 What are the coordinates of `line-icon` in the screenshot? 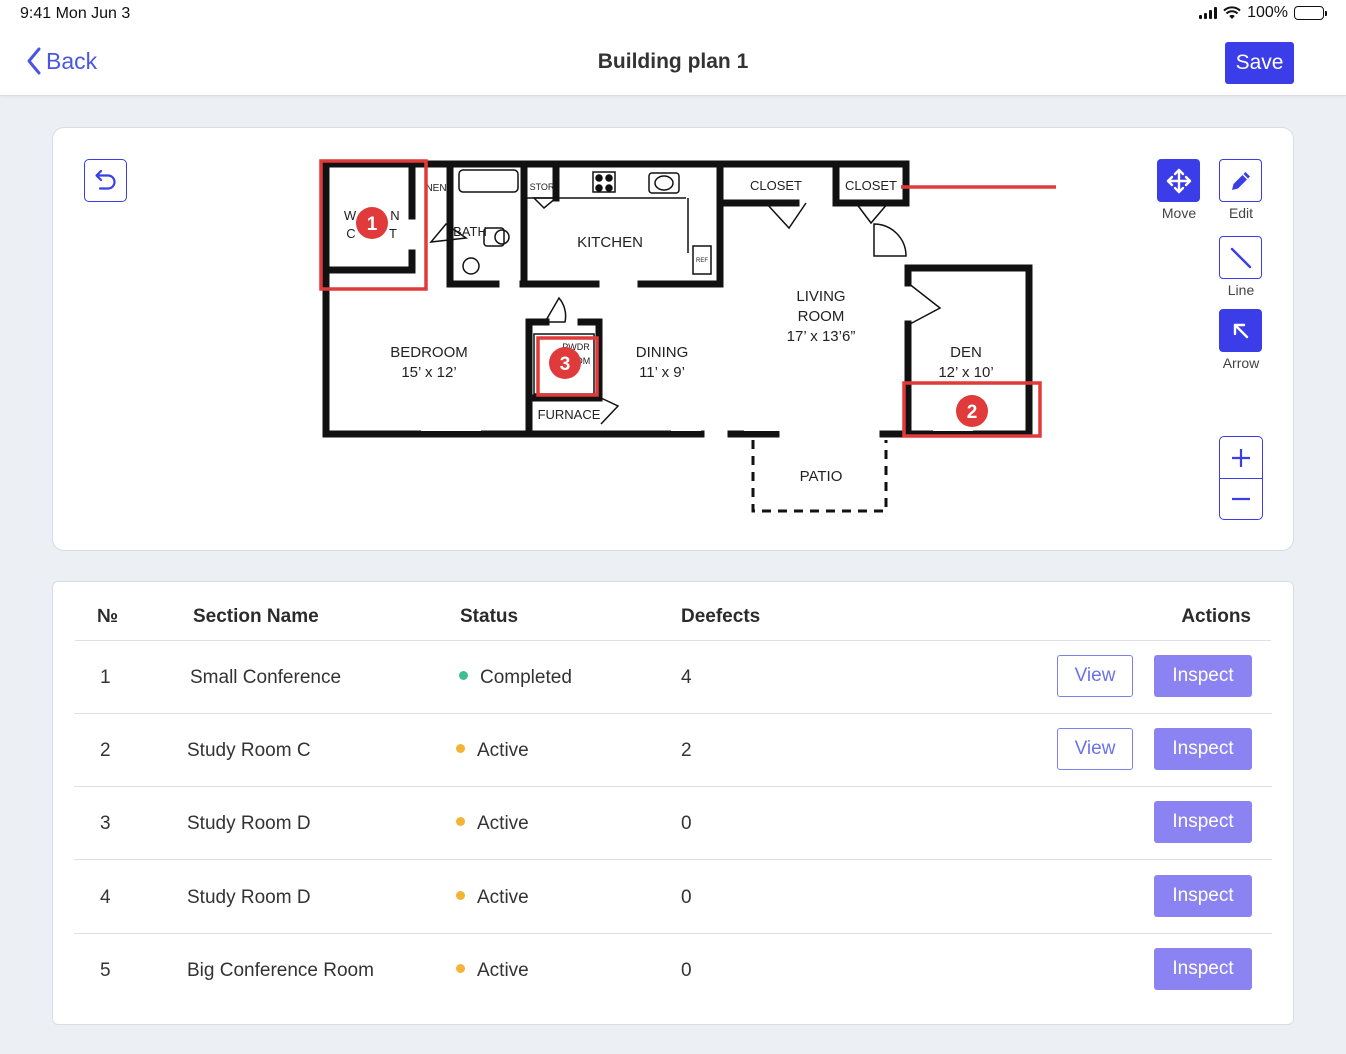 It's located at (1240, 257).